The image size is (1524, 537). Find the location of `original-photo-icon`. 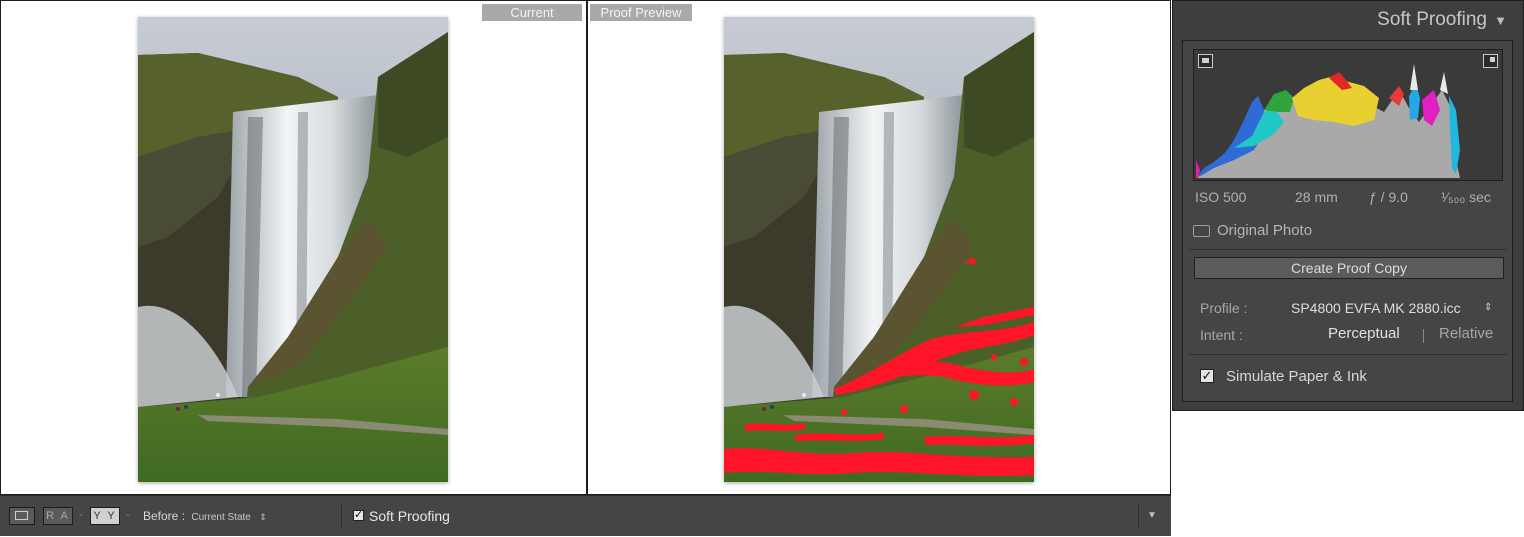

original-photo-icon is located at coordinates (1201, 231).